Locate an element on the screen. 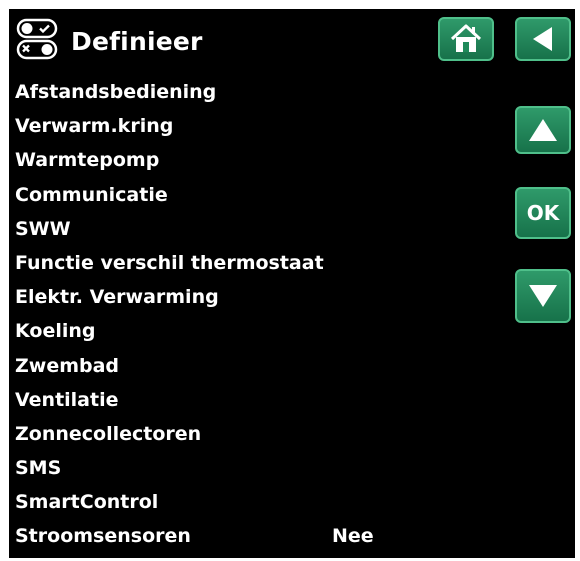  menu-item-label: Koeling is located at coordinates (55, 331).